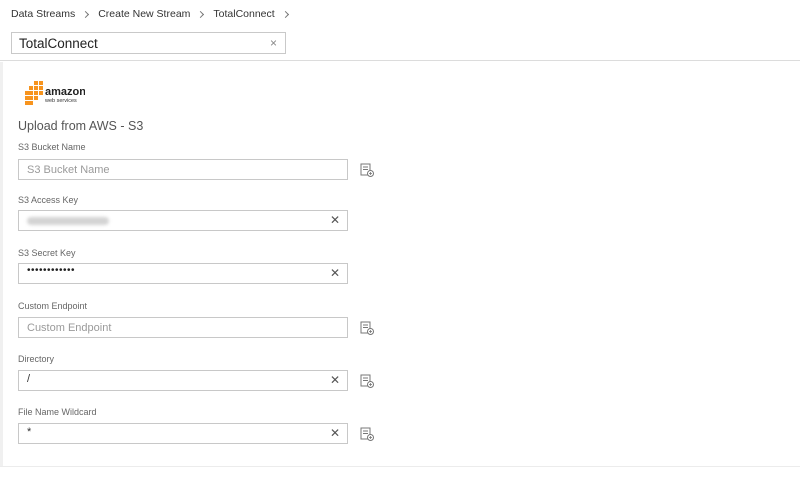  Describe the element at coordinates (57, 412) in the screenshot. I see `file-name-wildcard-label: File Name Wildcard` at that location.